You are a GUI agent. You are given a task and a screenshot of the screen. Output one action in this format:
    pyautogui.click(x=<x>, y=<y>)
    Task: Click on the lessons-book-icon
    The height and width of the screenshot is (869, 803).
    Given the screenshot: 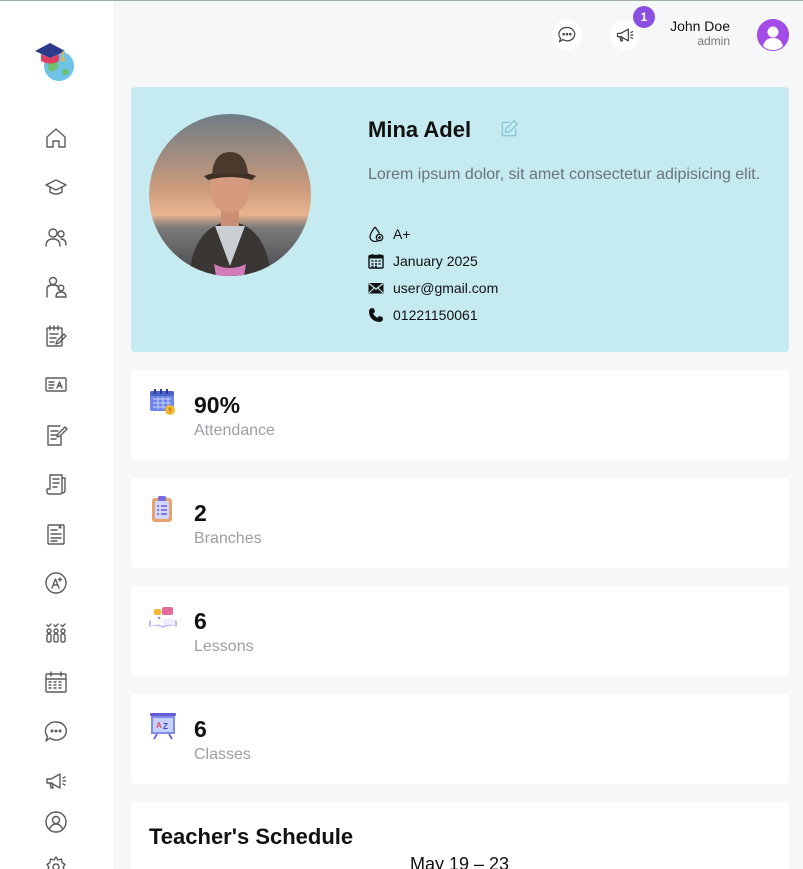 What is the action you would take?
    pyautogui.click(x=163, y=618)
    